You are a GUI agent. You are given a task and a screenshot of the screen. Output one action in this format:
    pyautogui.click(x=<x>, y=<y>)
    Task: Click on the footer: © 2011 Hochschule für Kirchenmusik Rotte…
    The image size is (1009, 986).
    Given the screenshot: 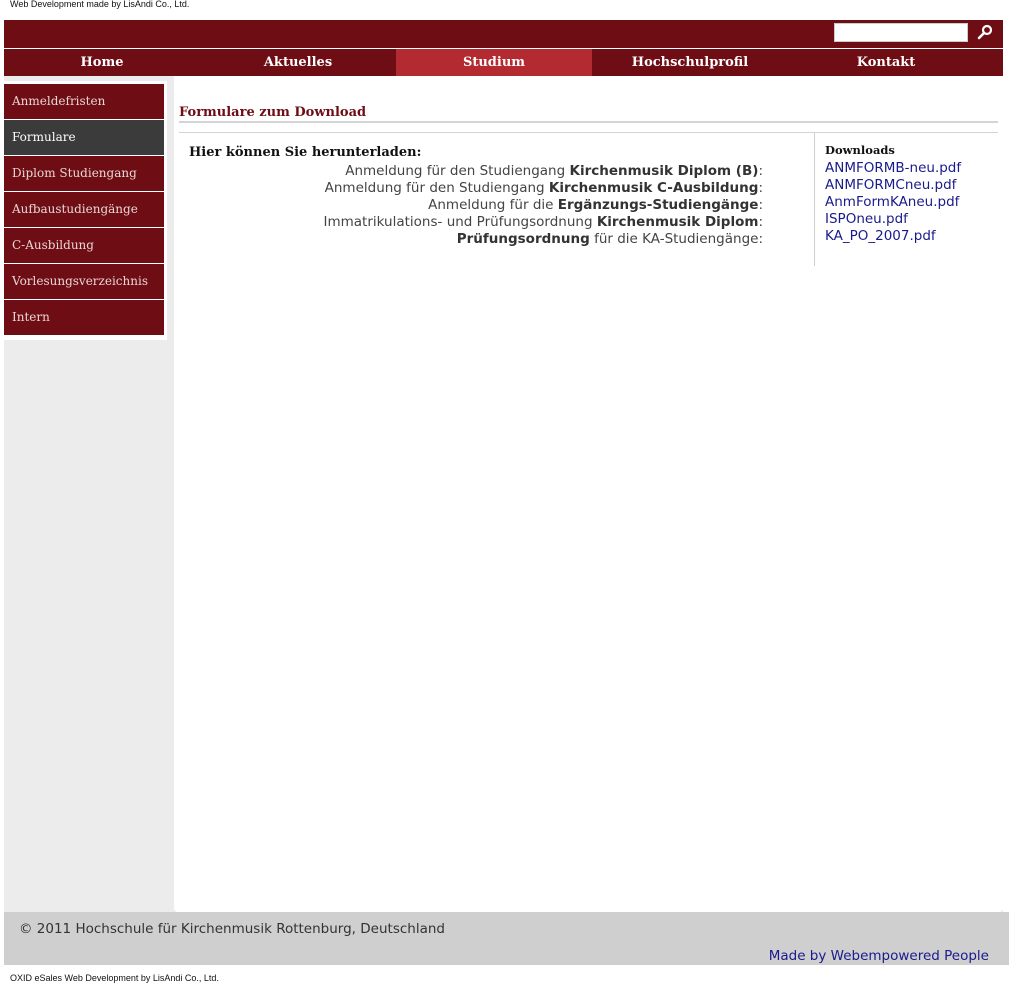 What is the action you would take?
    pyautogui.click(x=506, y=938)
    